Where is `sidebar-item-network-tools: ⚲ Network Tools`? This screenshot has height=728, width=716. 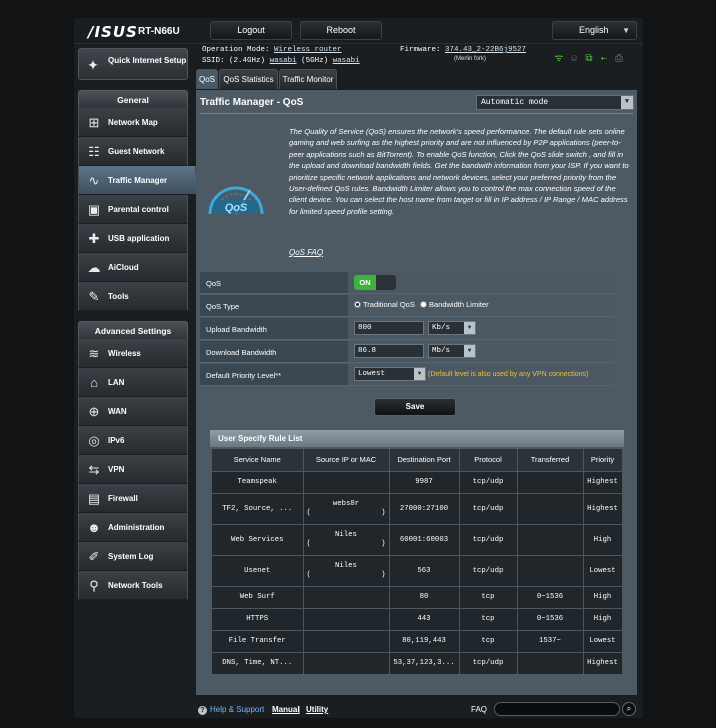
sidebar-item-network-tools: ⚲ Network Tools is located at coordinates (133, 585).